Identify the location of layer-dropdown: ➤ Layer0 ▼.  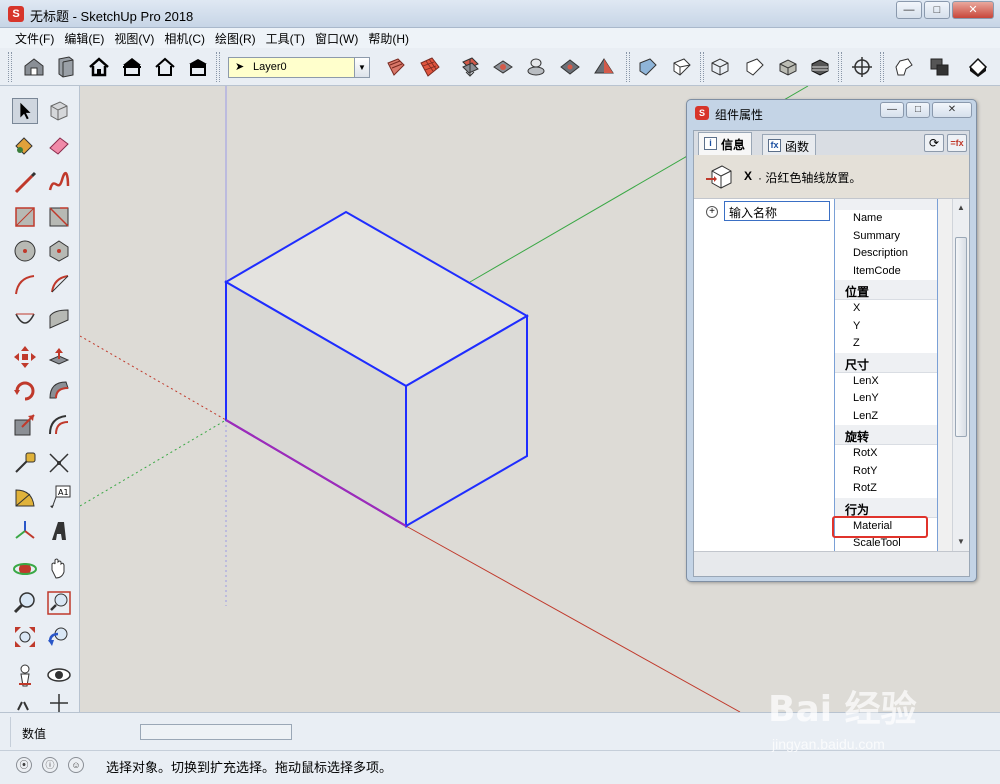
(299, 67).